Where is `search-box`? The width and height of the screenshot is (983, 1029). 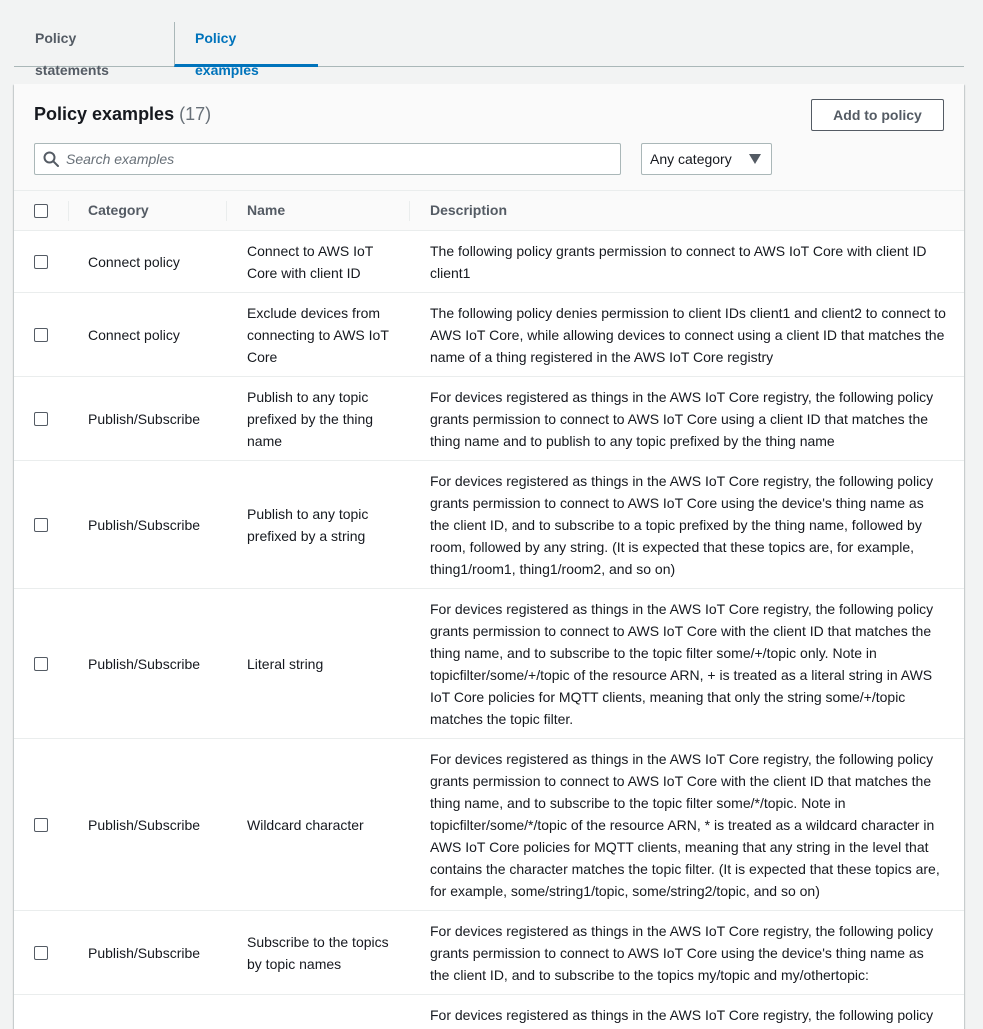 search-box is located at coordinates (327, 159).